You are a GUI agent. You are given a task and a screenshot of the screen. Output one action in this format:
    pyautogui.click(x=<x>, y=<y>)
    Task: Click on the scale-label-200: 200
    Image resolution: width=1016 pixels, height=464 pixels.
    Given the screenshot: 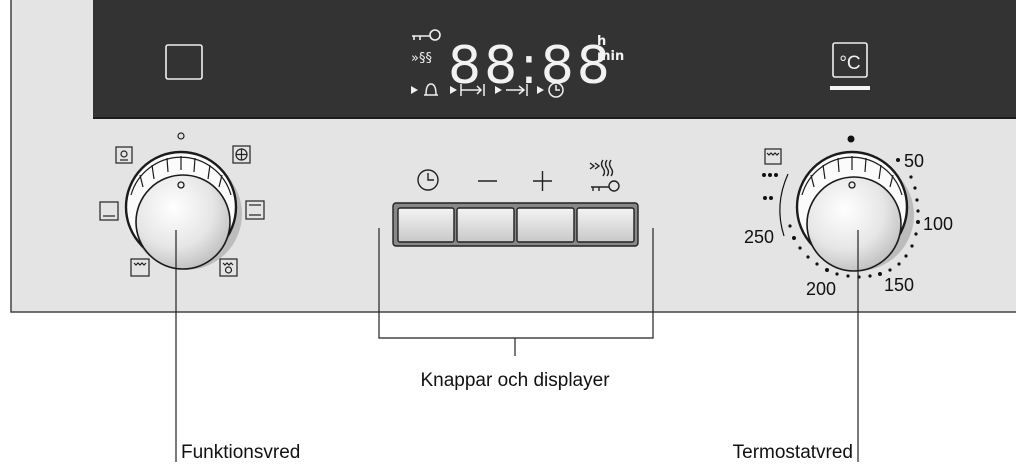 What is the action you would take?
    pyautogui.click(x=821, y=289)
    